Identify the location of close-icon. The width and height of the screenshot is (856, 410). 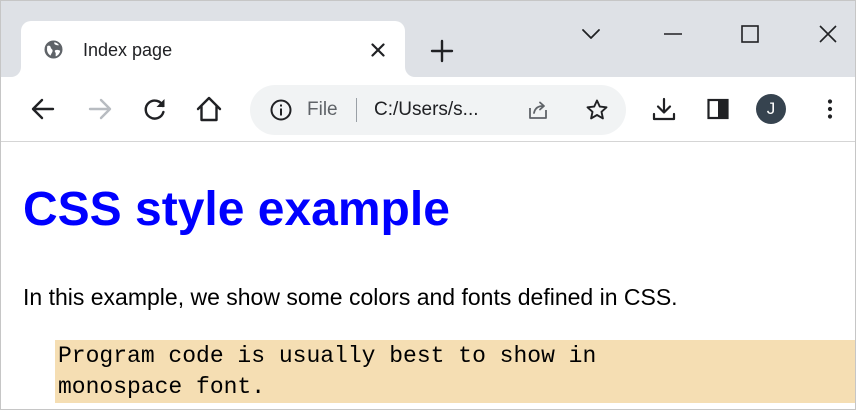
(378, 50).